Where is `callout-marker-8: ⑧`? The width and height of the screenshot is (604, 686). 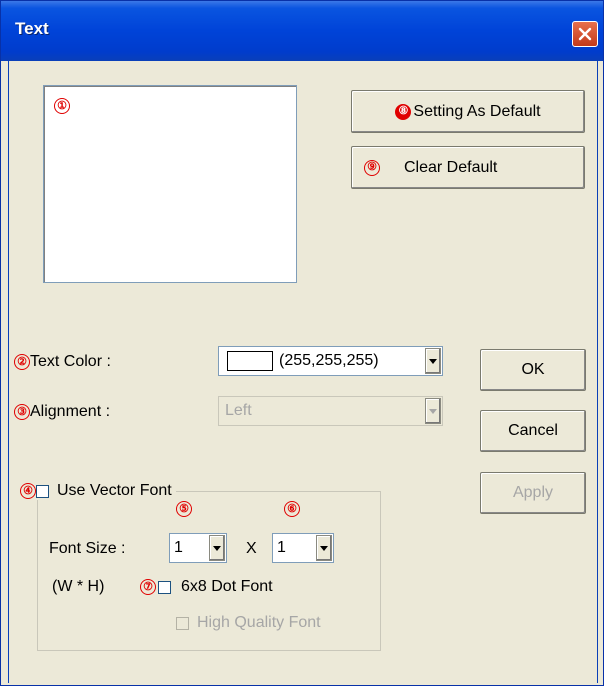
callout-marker-8: ⑧ is located at coordinates (403, 111).